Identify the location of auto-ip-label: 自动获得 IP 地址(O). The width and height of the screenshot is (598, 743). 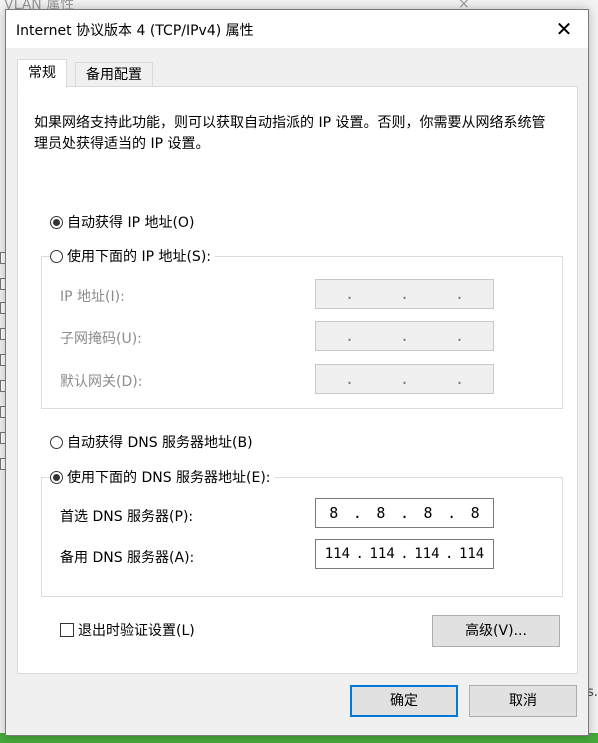
(131, 223).